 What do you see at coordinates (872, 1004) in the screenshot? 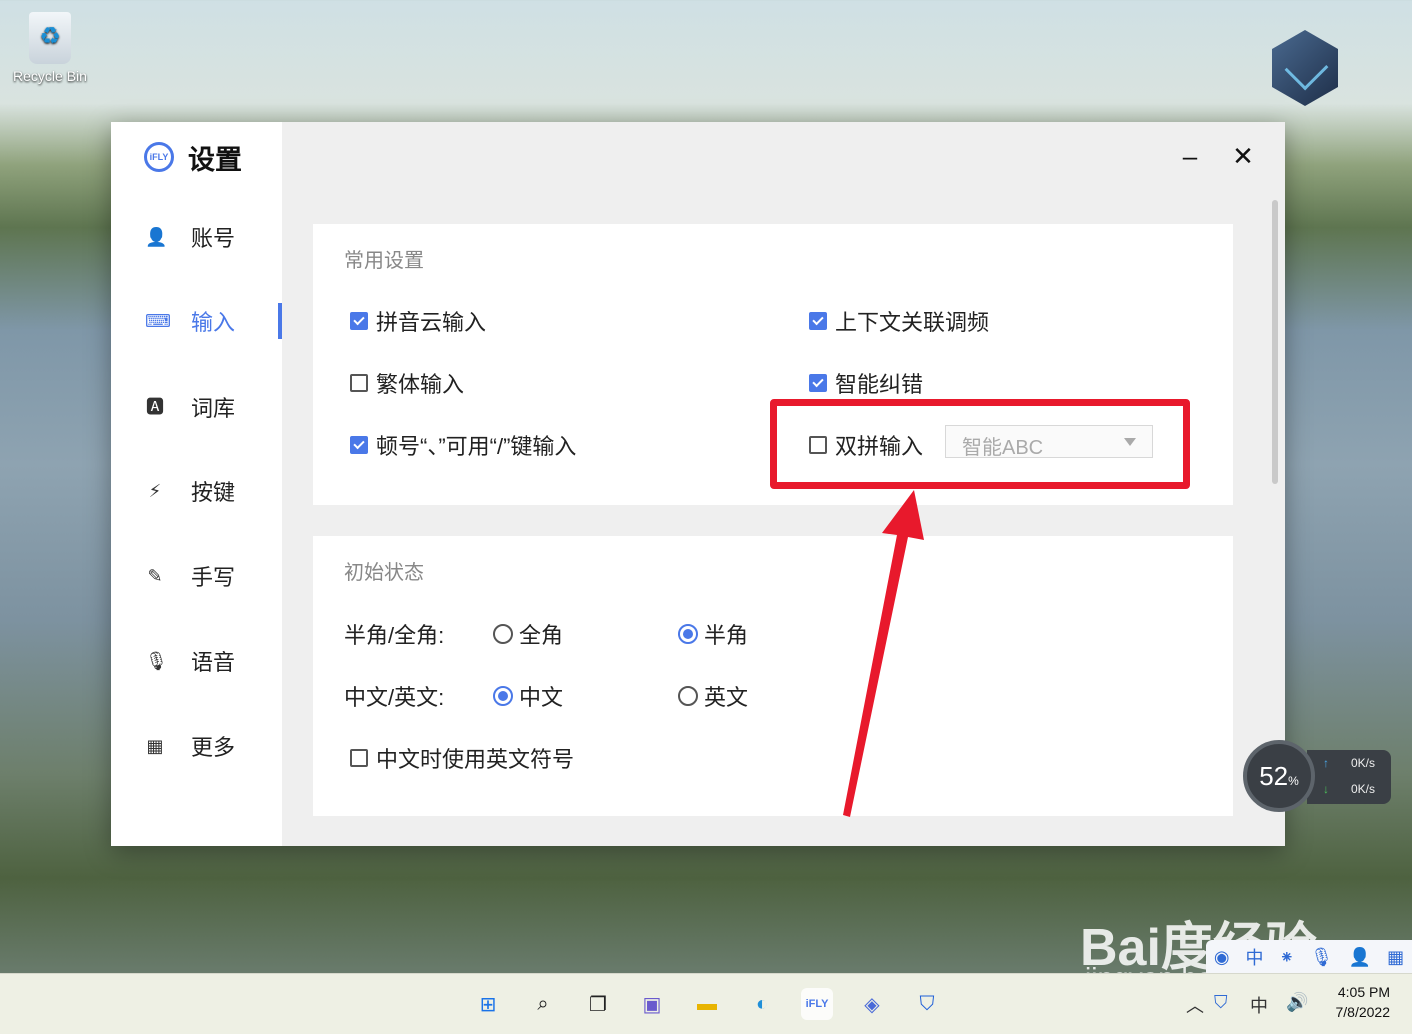
I see `game-app-icon: ◈` at bounding box center [872, 1004].